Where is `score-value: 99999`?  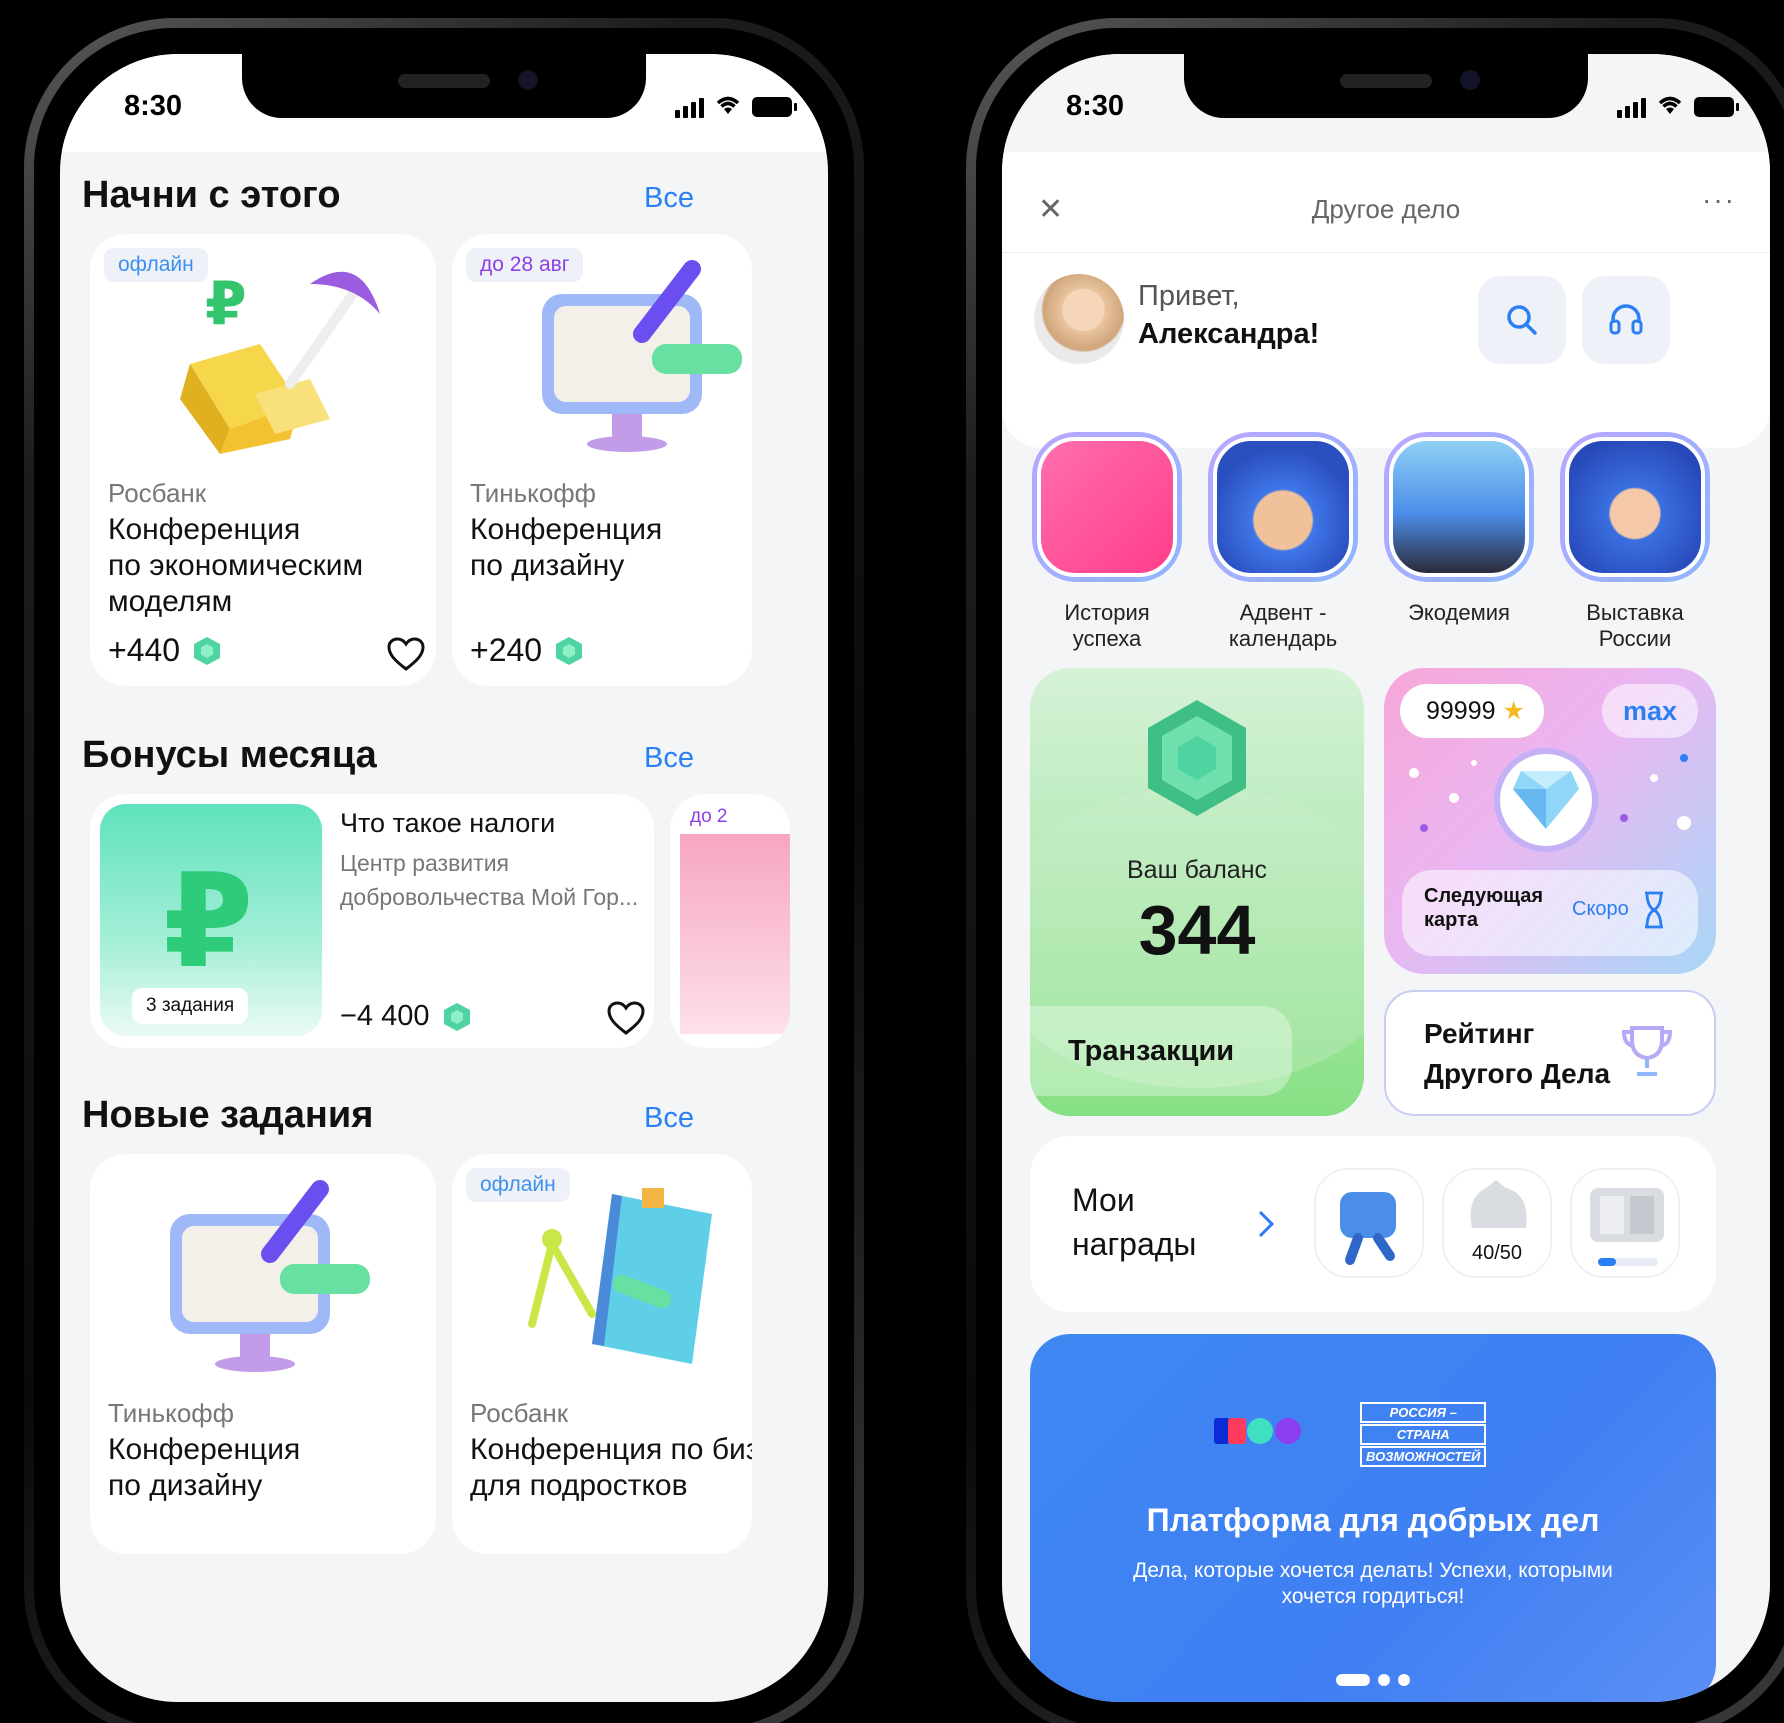
score-value: 99999 is located at coordinates (1461, 711).